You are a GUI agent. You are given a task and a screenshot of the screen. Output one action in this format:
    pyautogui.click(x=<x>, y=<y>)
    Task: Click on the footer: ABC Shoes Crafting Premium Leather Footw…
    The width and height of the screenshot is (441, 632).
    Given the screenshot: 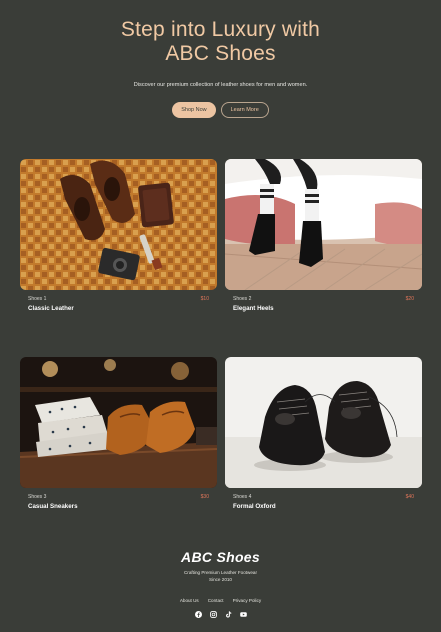 What is the action you would take?
    pyautogui.click(x=220, y=583)
    